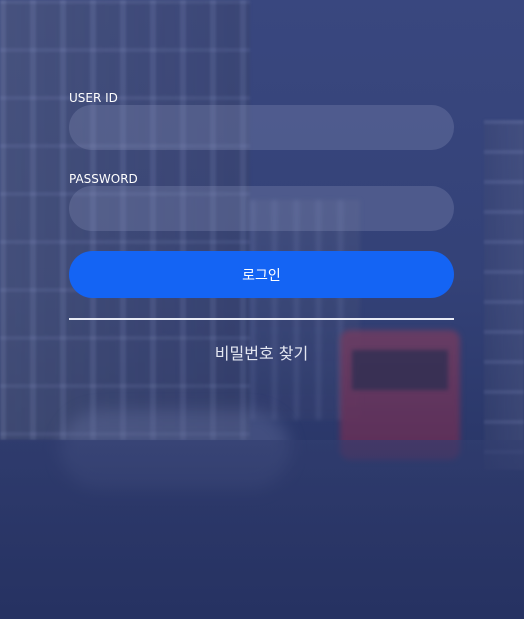 This screenshot has width=524, height=619. I want to click on userid-input, so click(261, 127).